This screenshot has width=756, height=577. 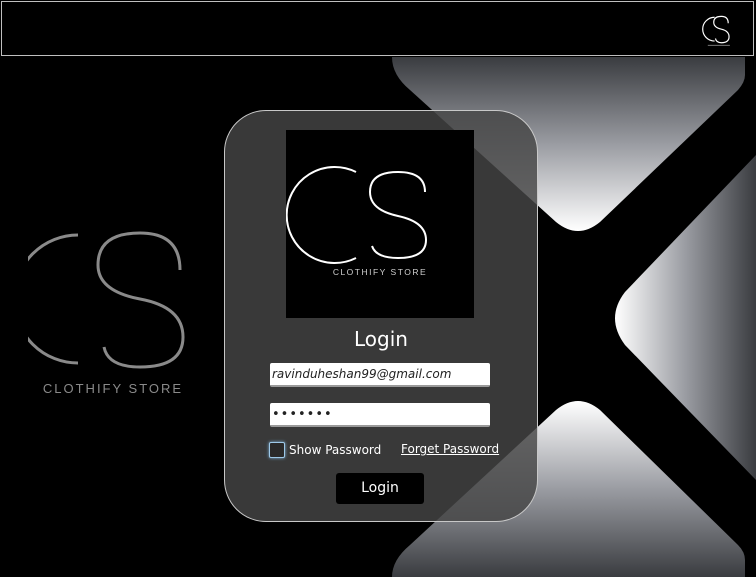 What do you see at coordinates (716, 30) in the screenshot?
I see `cs-logo-icon` at bounding box center [716, 30].